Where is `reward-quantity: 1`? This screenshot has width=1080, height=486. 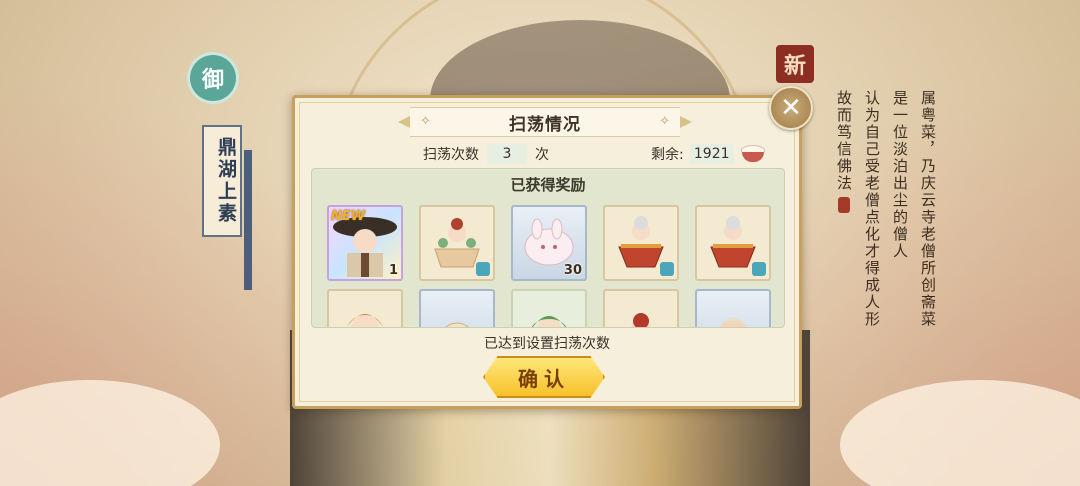
reward-quantity: 1 is located at coordinates (393, 270).